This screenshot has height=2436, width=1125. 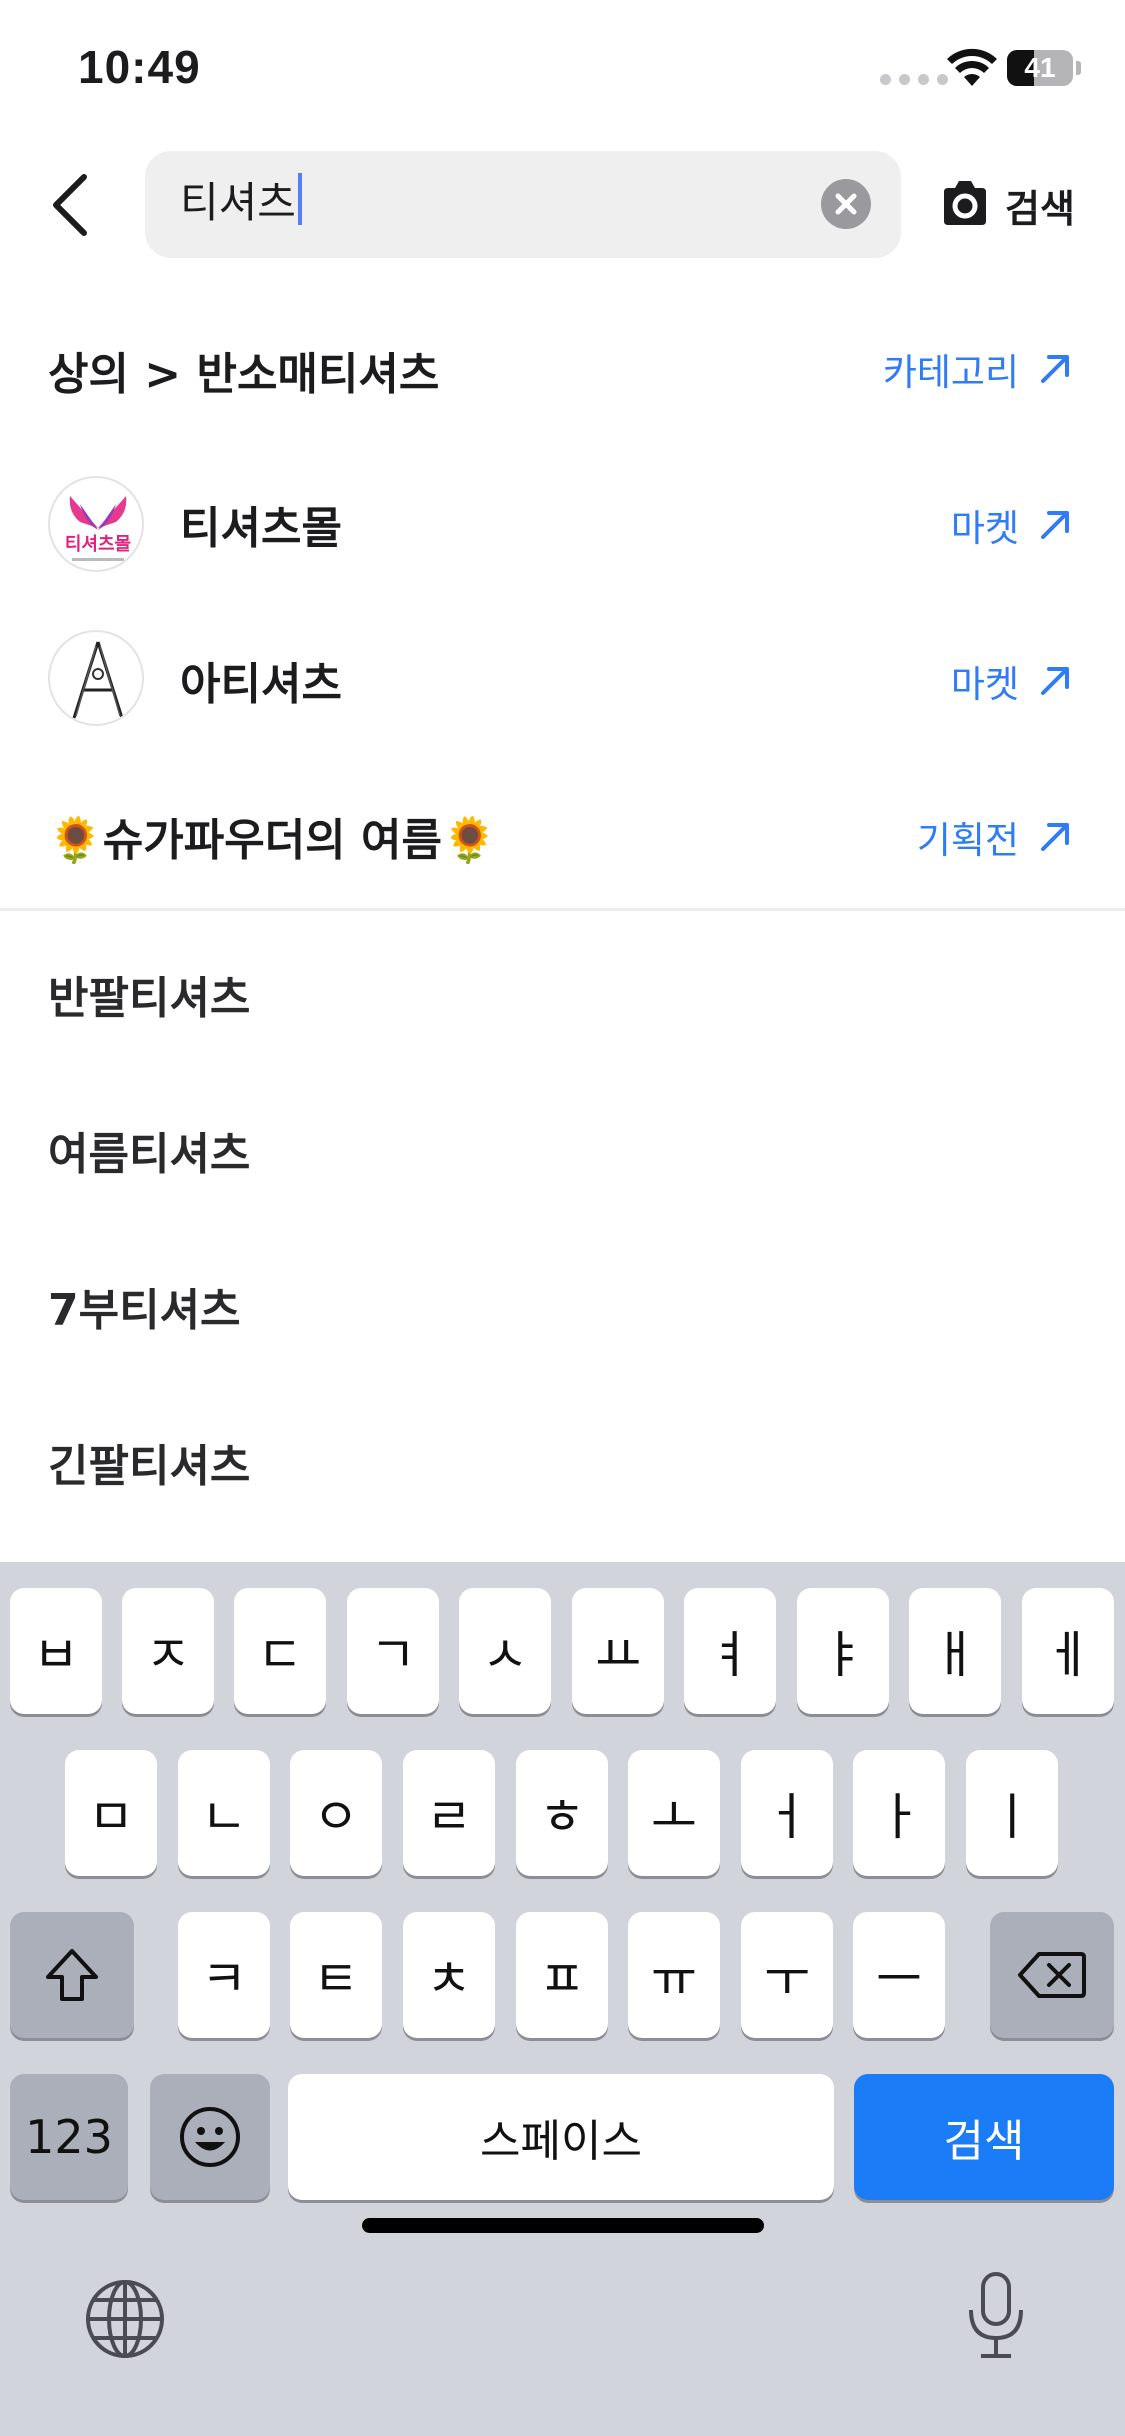 I want to click on emoji-icon, so click(x=210, y=2137).